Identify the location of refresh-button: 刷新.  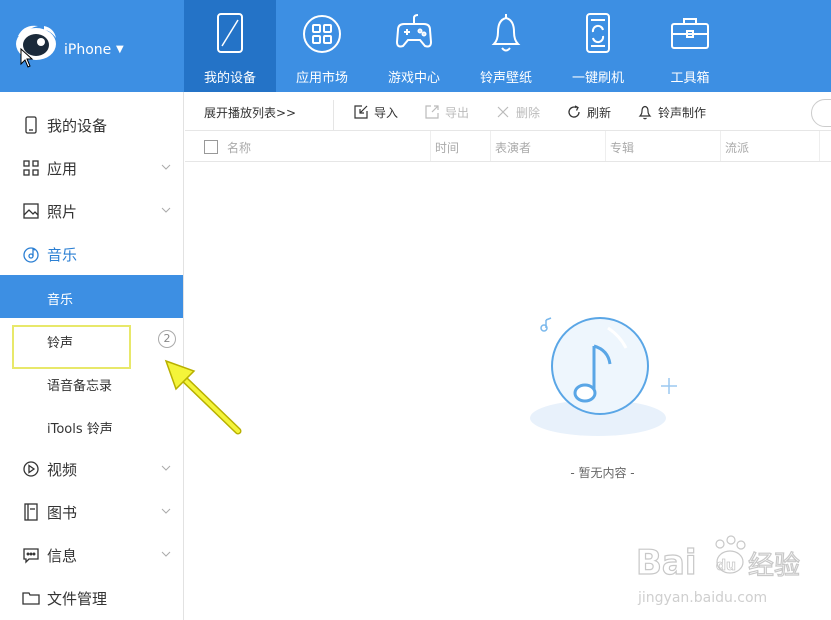
(588, 112).